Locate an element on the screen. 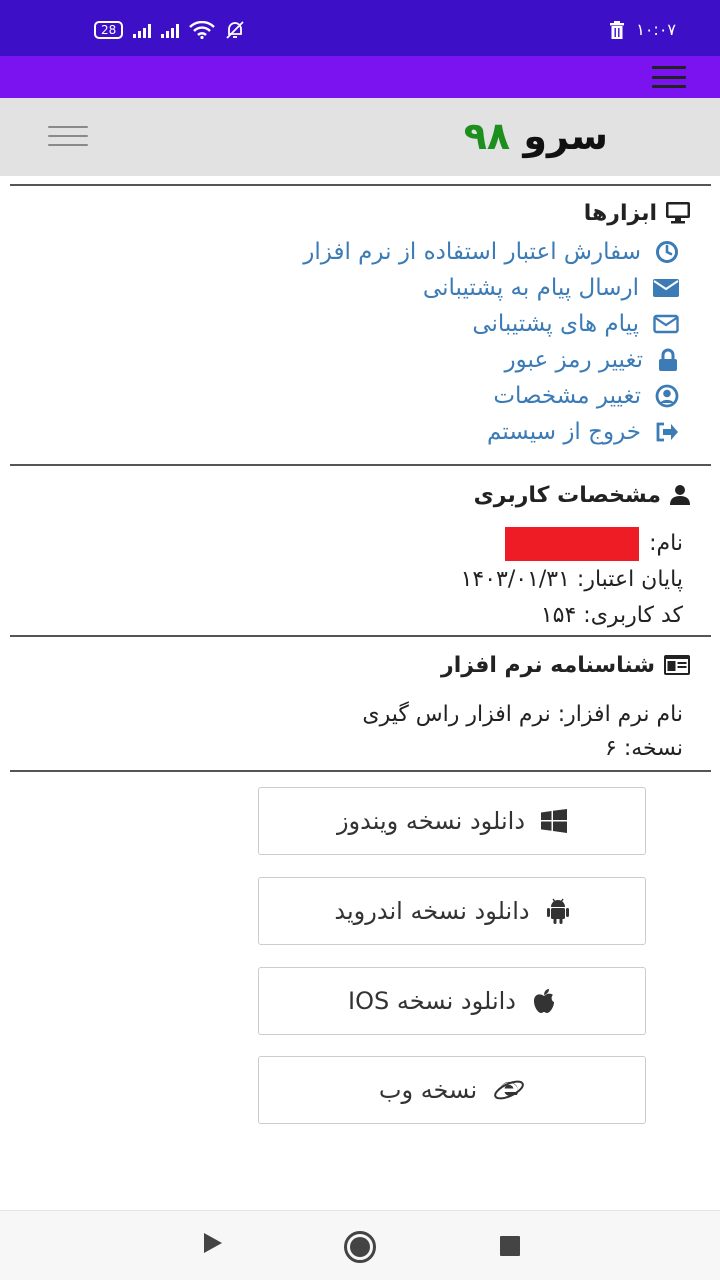  expiry-row: پایان اعتبار: ۱۴۰۳/۰۱/۳۱ is located at coordinates (571, 579).